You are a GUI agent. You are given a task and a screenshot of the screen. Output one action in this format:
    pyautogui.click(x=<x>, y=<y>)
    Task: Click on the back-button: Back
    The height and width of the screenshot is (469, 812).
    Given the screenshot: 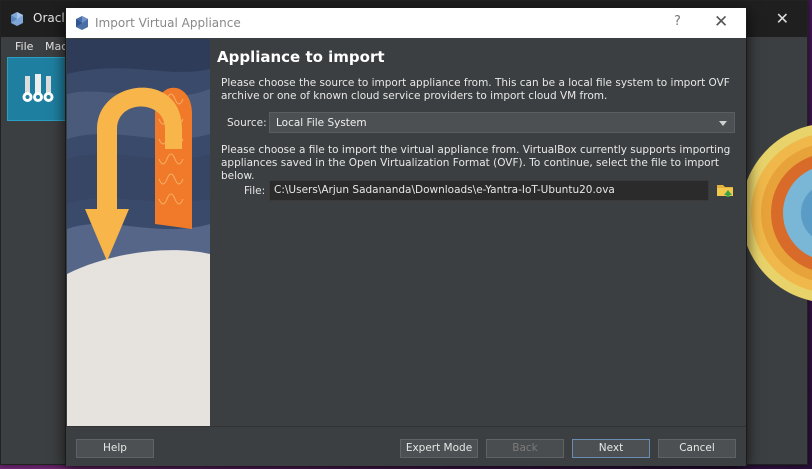 What is the action you would take?
    pyautogui.click(x=525, y=448)
    